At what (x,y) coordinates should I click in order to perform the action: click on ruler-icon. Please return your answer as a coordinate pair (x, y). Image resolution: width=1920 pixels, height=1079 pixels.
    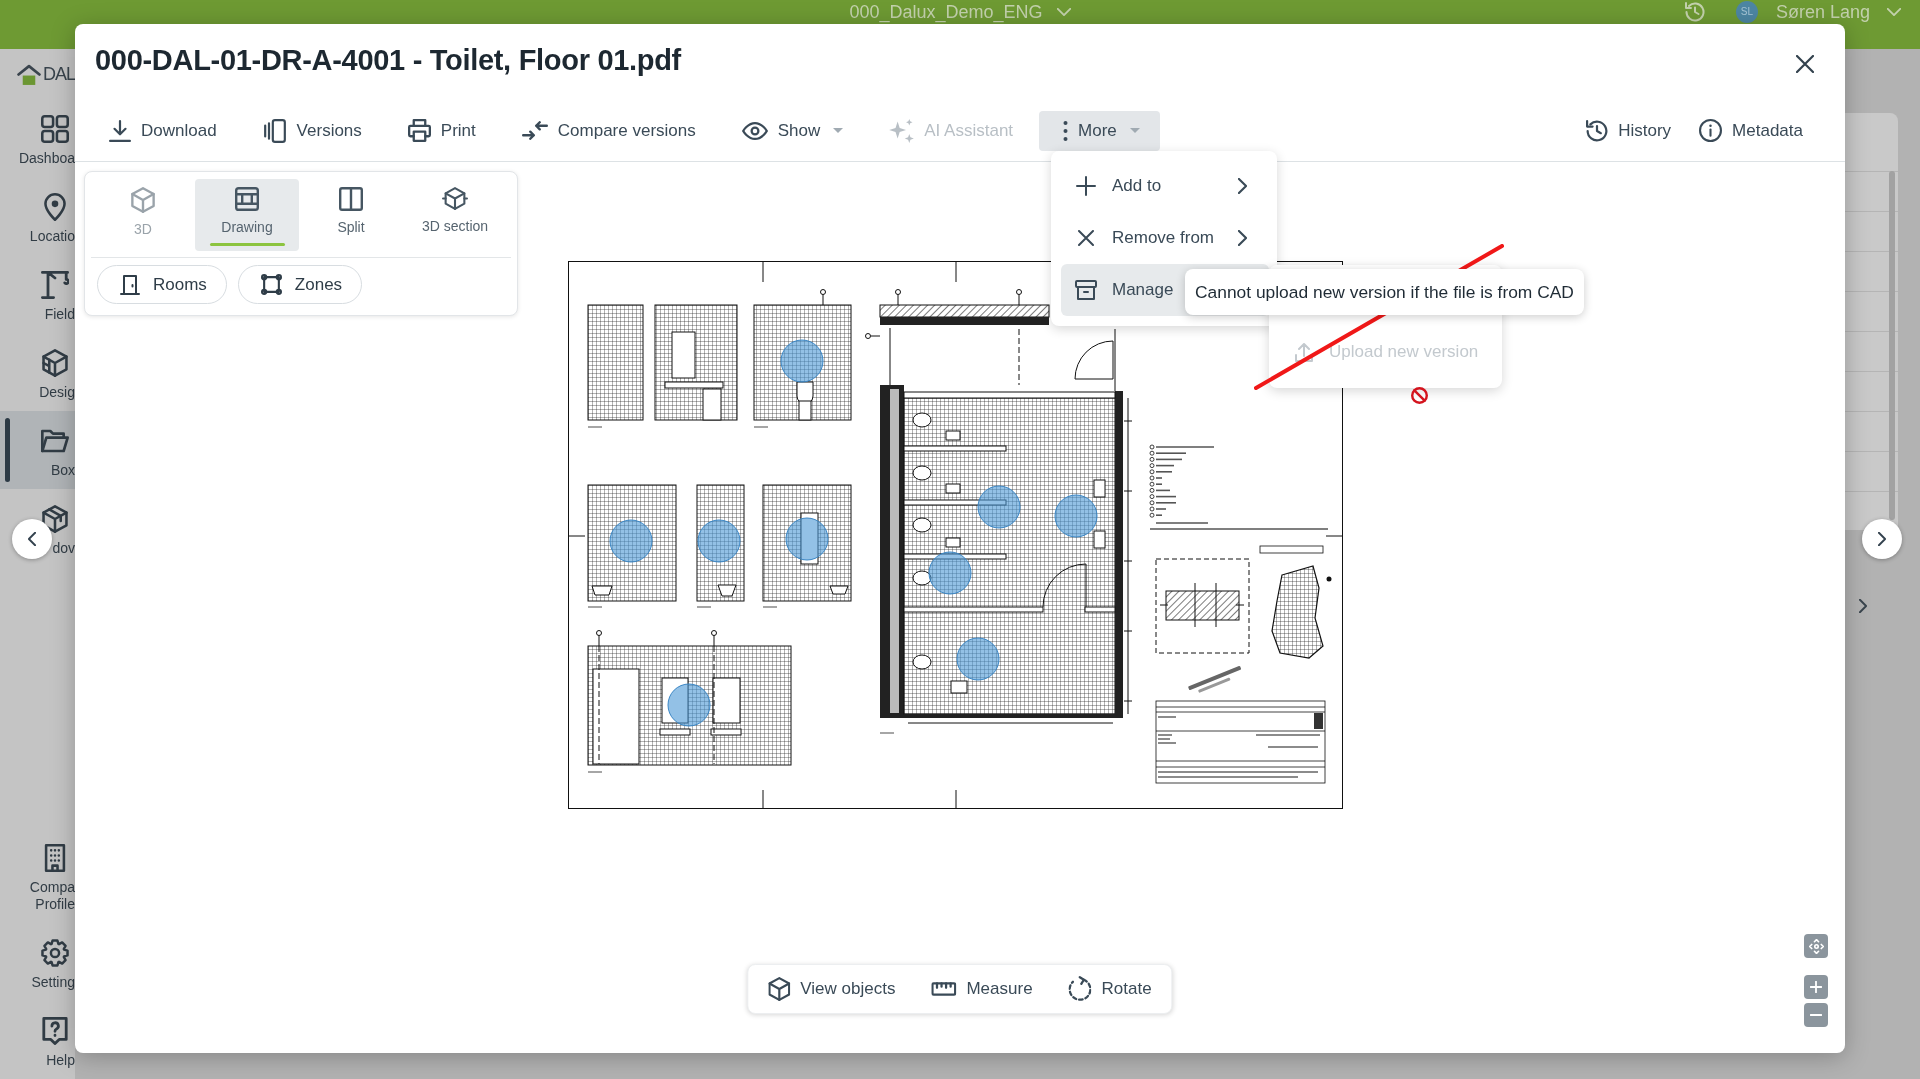
    Looking at the image, I should click on (944, 989).